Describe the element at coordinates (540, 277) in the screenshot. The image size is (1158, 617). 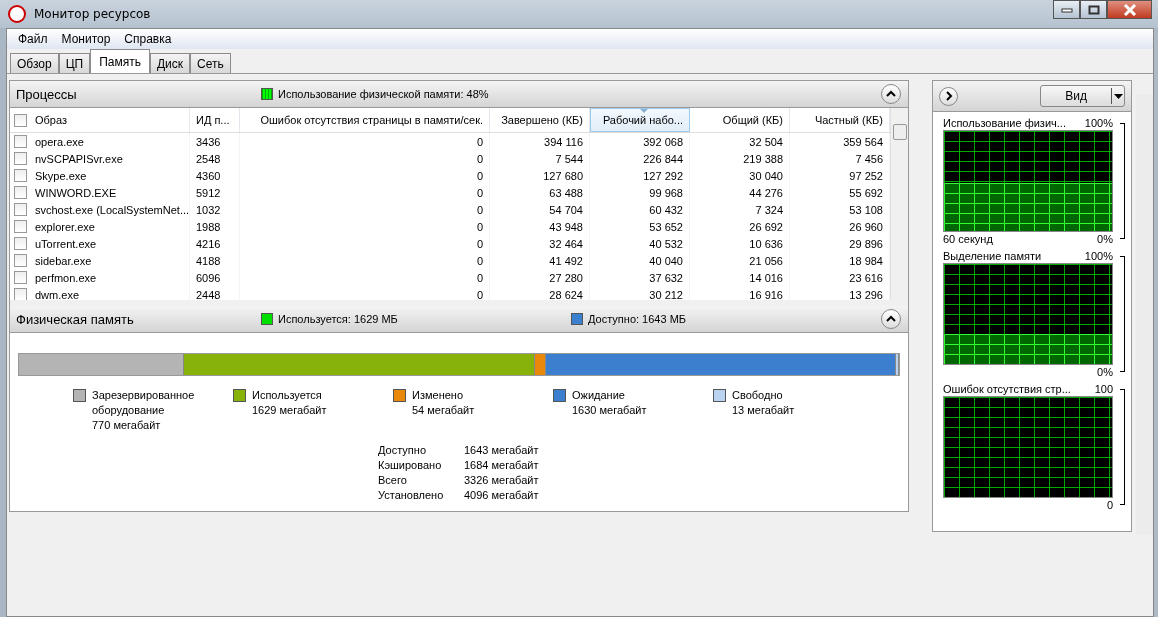
I see `table-cell: 27 280` at that location.